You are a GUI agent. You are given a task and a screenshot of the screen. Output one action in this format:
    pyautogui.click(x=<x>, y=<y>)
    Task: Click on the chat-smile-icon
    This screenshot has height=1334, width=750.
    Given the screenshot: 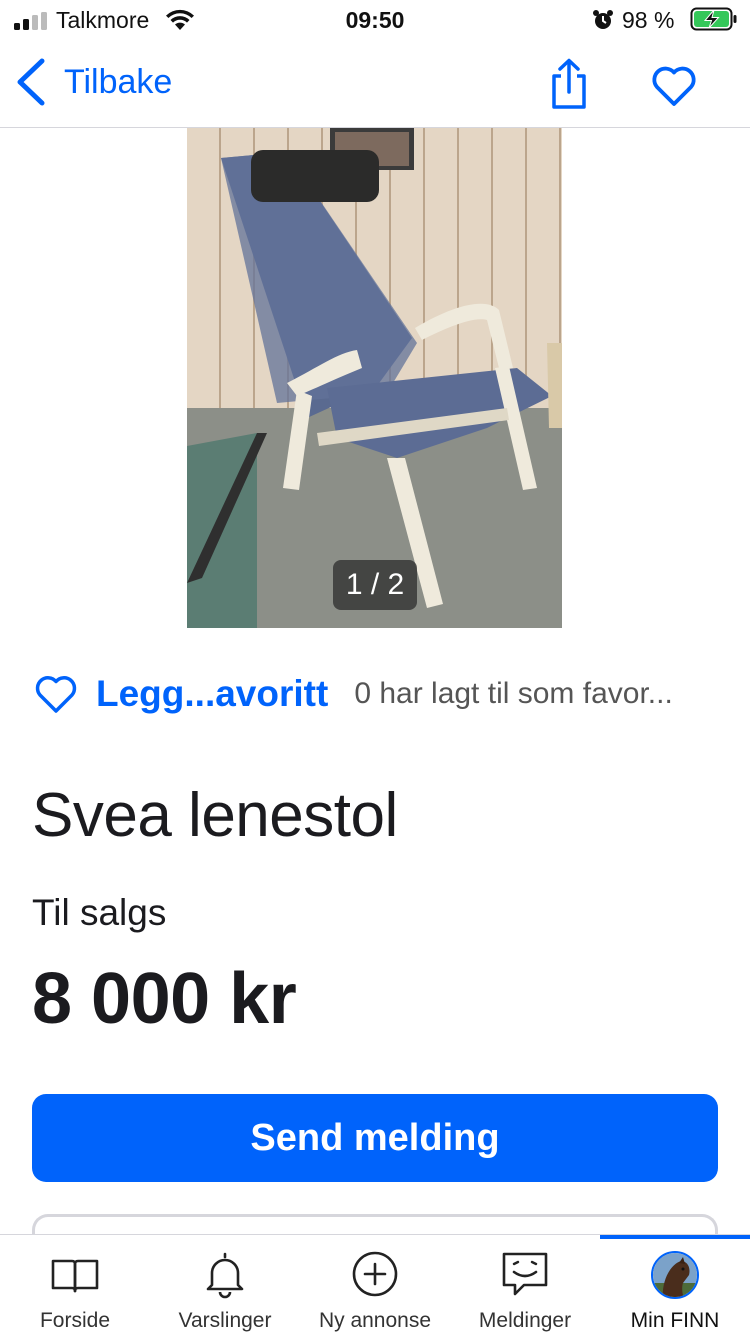 What is the action you would take?
    pyautogui.click(x=525, y=1274)
    